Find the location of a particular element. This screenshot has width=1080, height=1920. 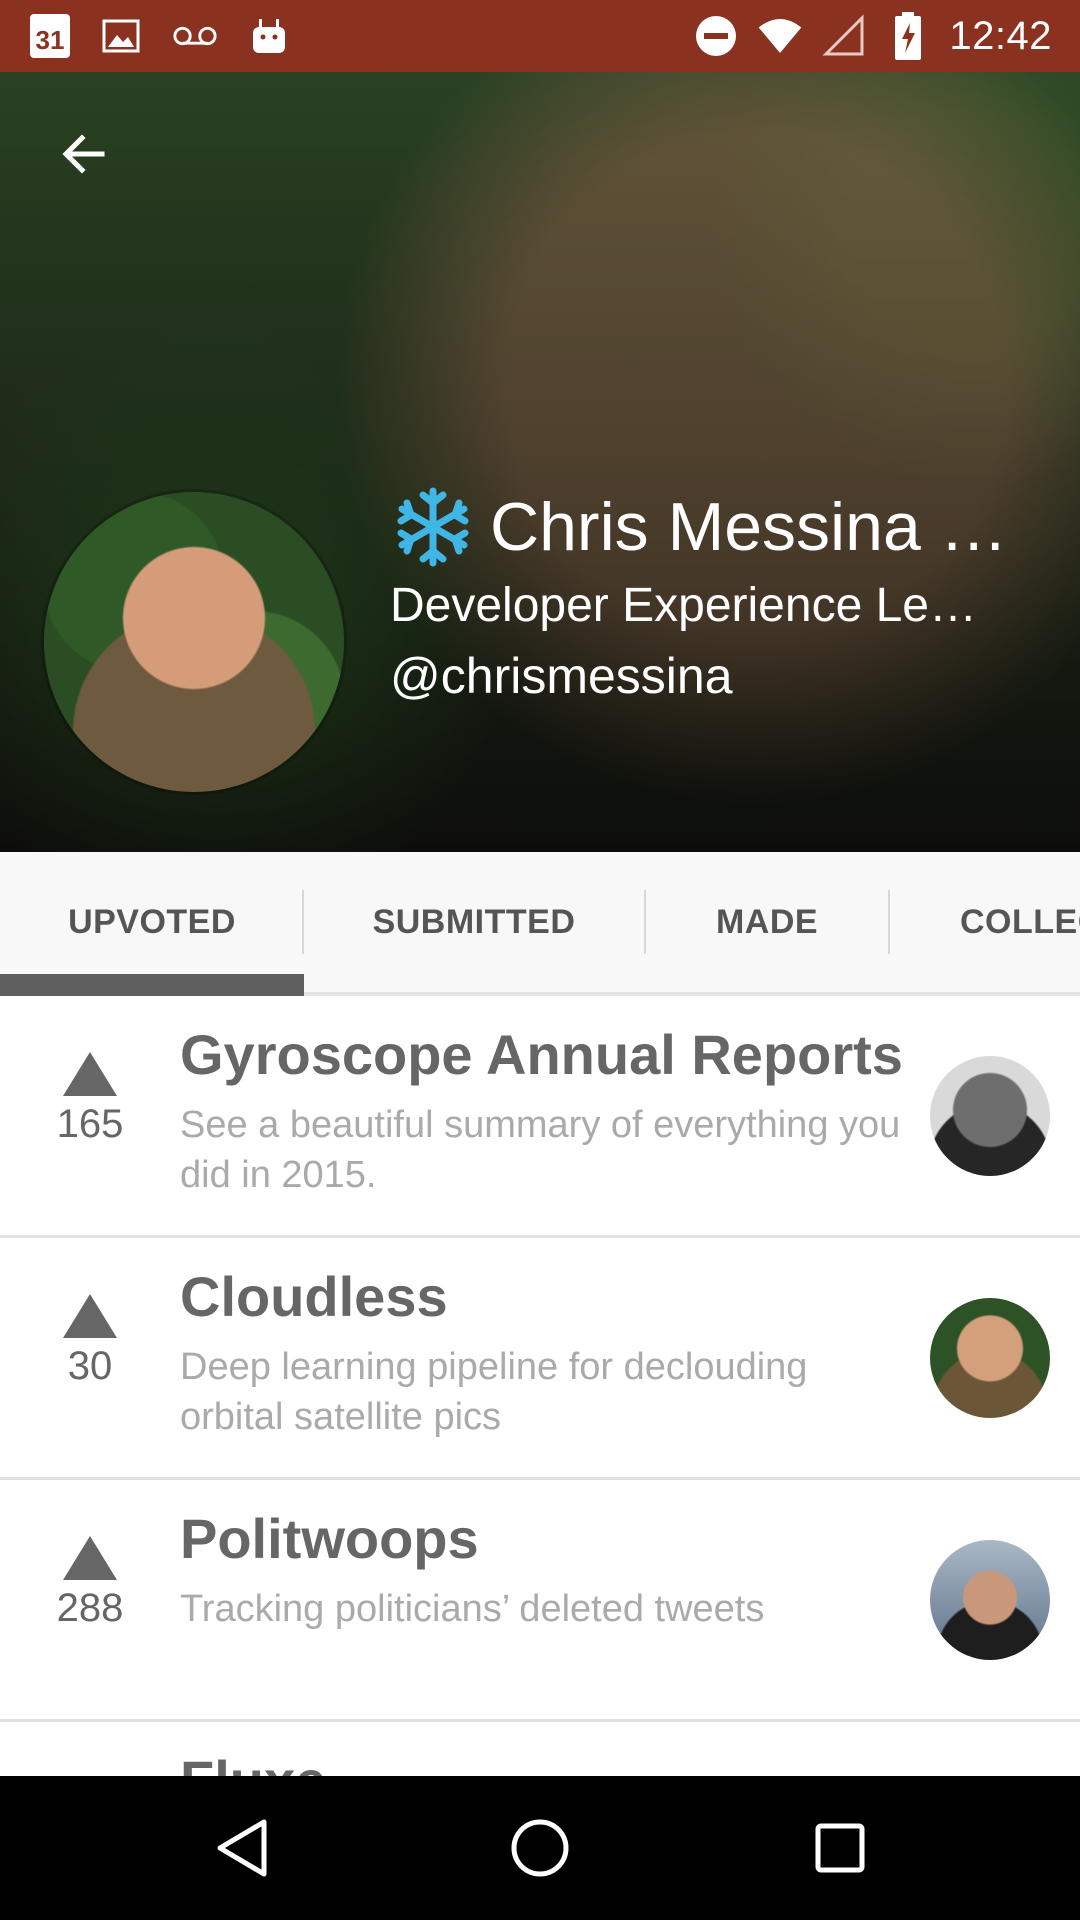

back-triangle-icon is located at coordinates (242, 1848).